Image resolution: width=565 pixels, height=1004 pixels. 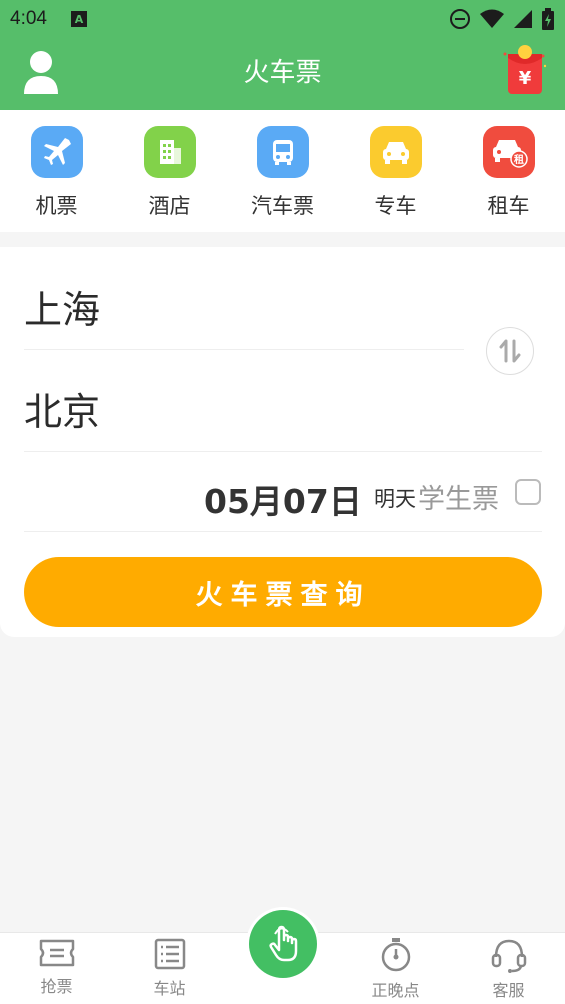 I want to click on headset-icon, so click(x=508, y=956).